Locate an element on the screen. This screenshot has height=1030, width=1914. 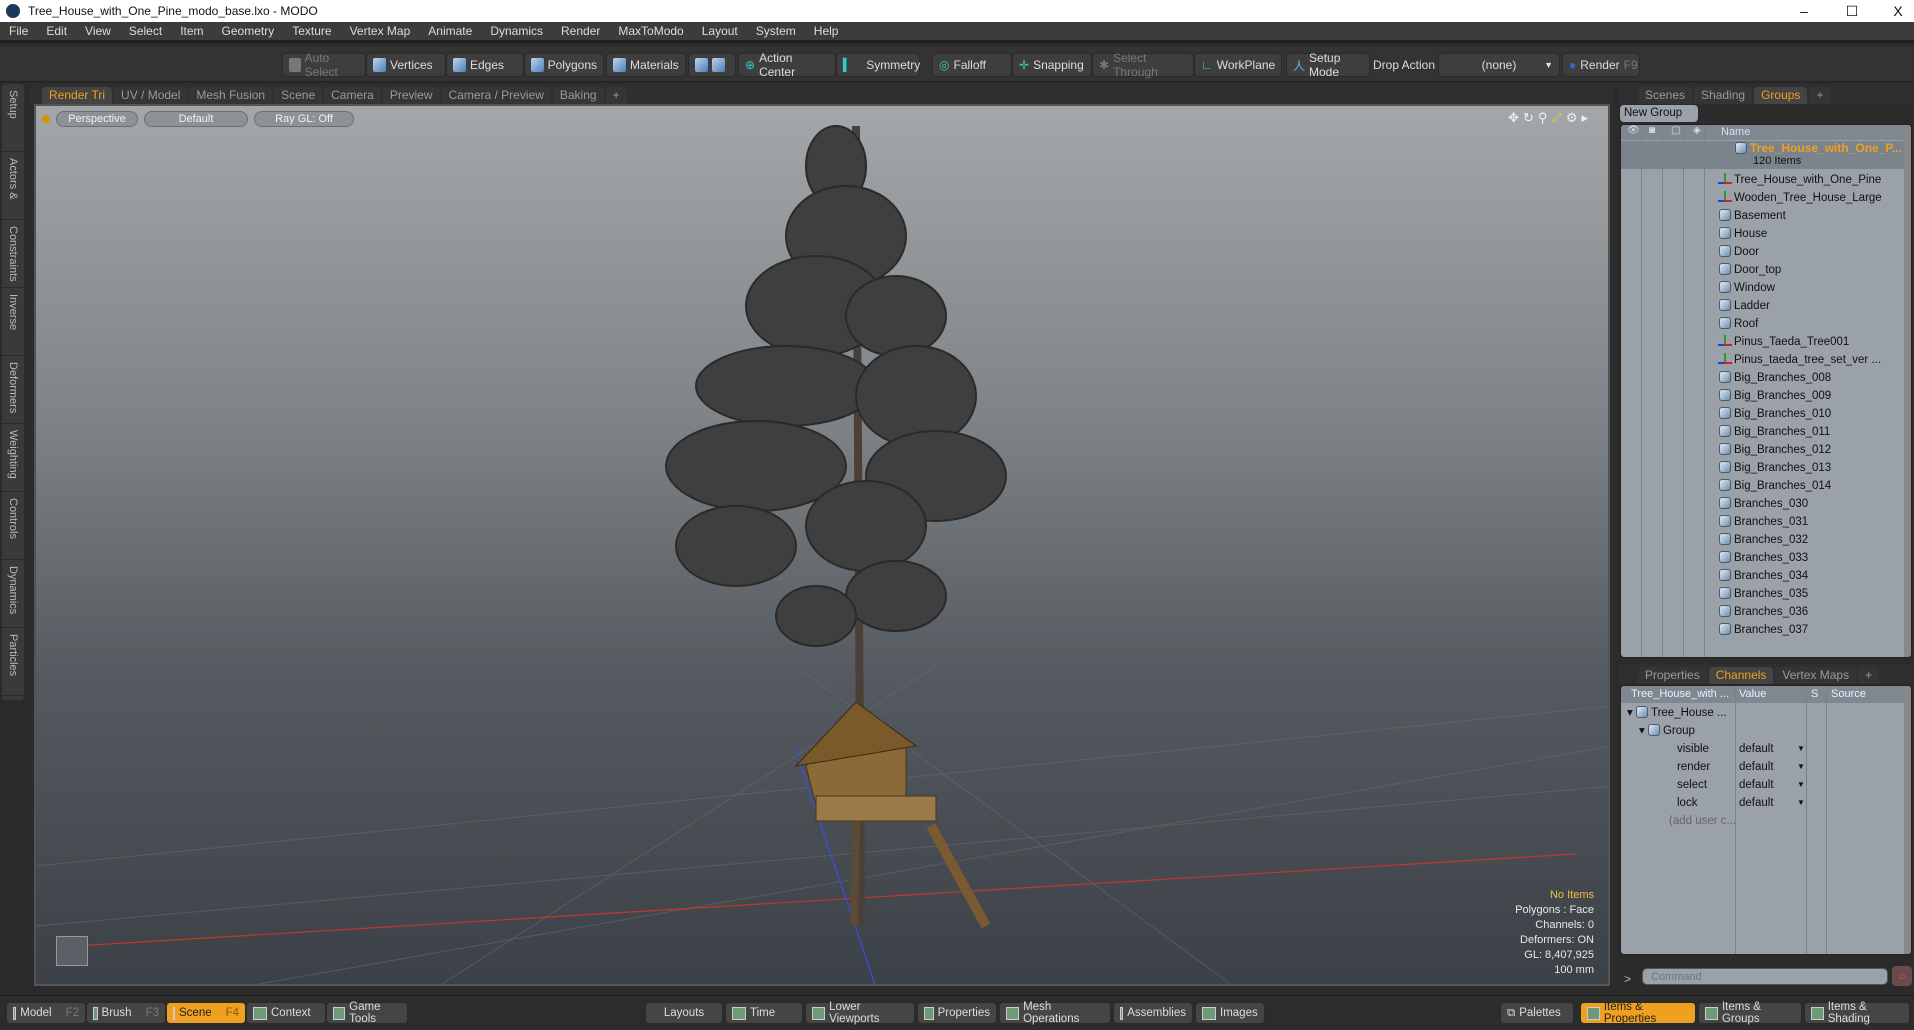
symmetry-toggles is located at coordinates (712, 65).